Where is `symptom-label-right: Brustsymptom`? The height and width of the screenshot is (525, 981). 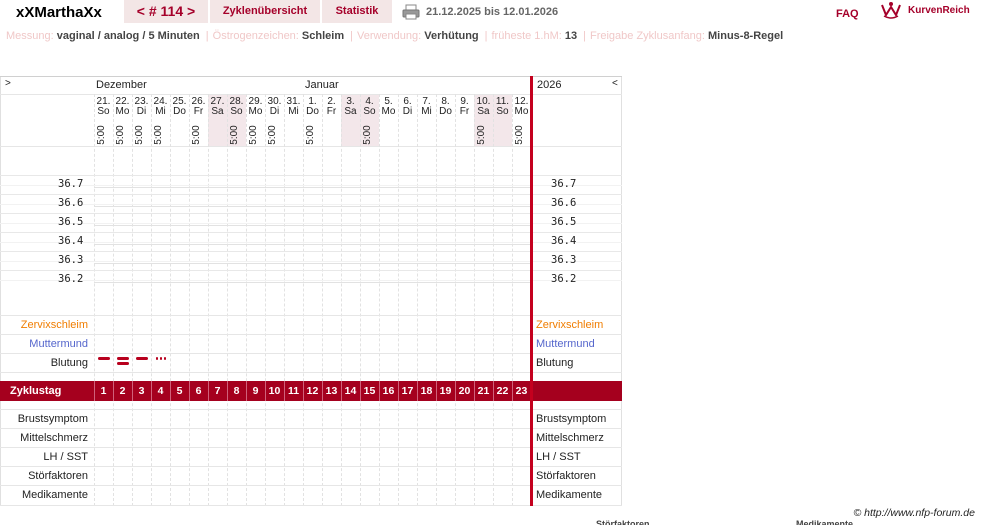 symptom-label-right: Brustsymptom is located at coordinates (571, 419).